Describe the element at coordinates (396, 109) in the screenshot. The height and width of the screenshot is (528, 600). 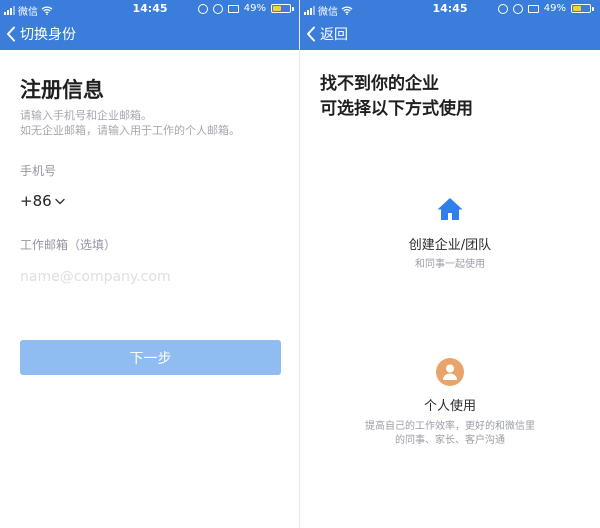
I see `title-line-2: 可选择以下方式使用` at that location.